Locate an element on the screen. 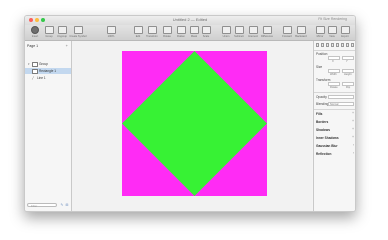 The height and width of the screenshot is (240, 388). zoom-control: 100% is located at coordinates (111, 32).